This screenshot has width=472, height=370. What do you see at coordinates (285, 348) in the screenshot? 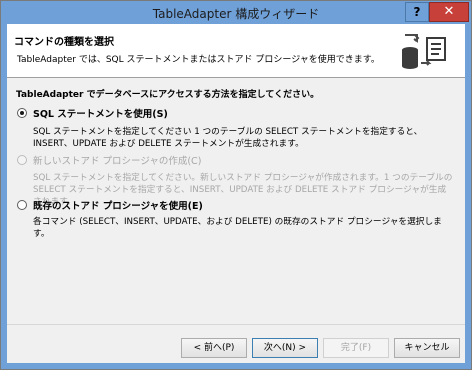
I see `next-button: 次へ(N) >` at bounding box center [285, 348].